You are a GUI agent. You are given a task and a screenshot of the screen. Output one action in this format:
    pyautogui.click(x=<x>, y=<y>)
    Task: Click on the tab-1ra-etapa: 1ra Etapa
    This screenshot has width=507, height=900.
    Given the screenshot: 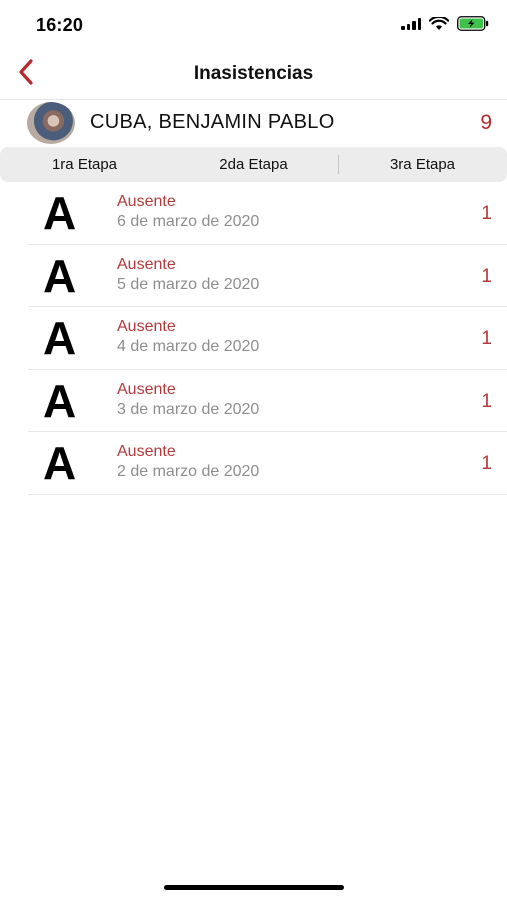 What is the action you would take?
    pyautogui.click(x=84, y=164)
    